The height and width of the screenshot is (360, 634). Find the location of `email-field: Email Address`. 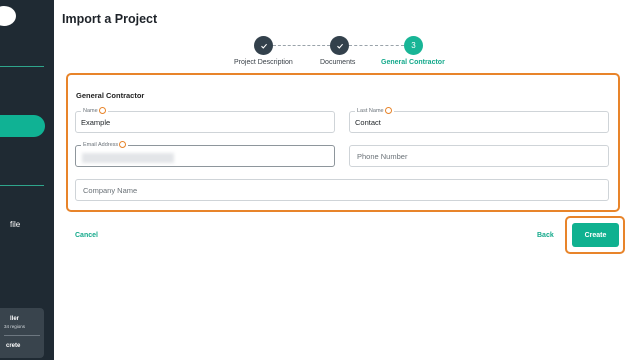

email-field: Email Address is located at coordinates (205, 154).